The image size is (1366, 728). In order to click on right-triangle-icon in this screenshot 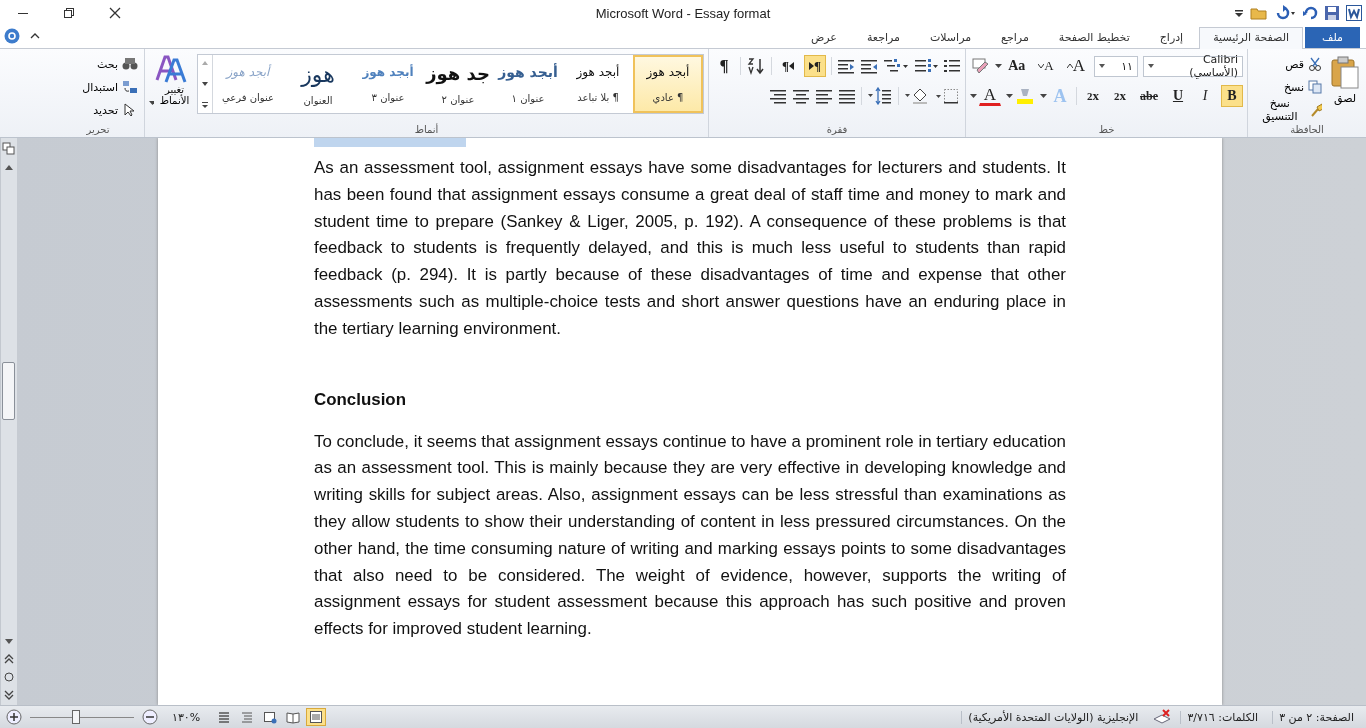, I will do `click(811, 66)`.